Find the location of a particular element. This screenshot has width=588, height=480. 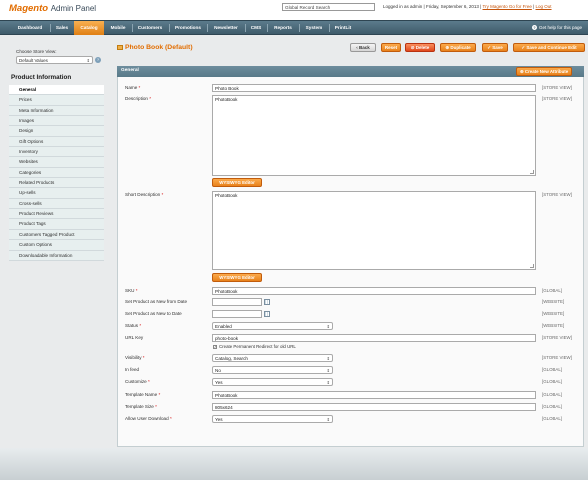

description-scope: [STORE VIEW] is located at coordinates (557, 98).